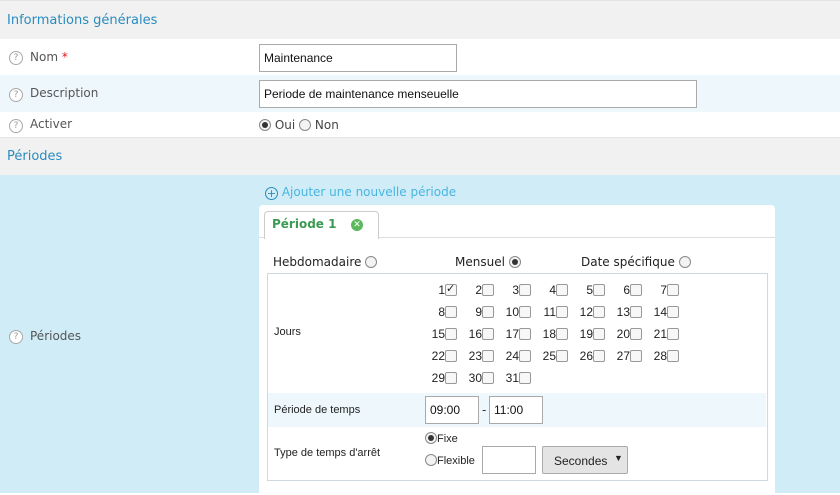  I want to click on time-label: Période de temps, so click(317, 410).